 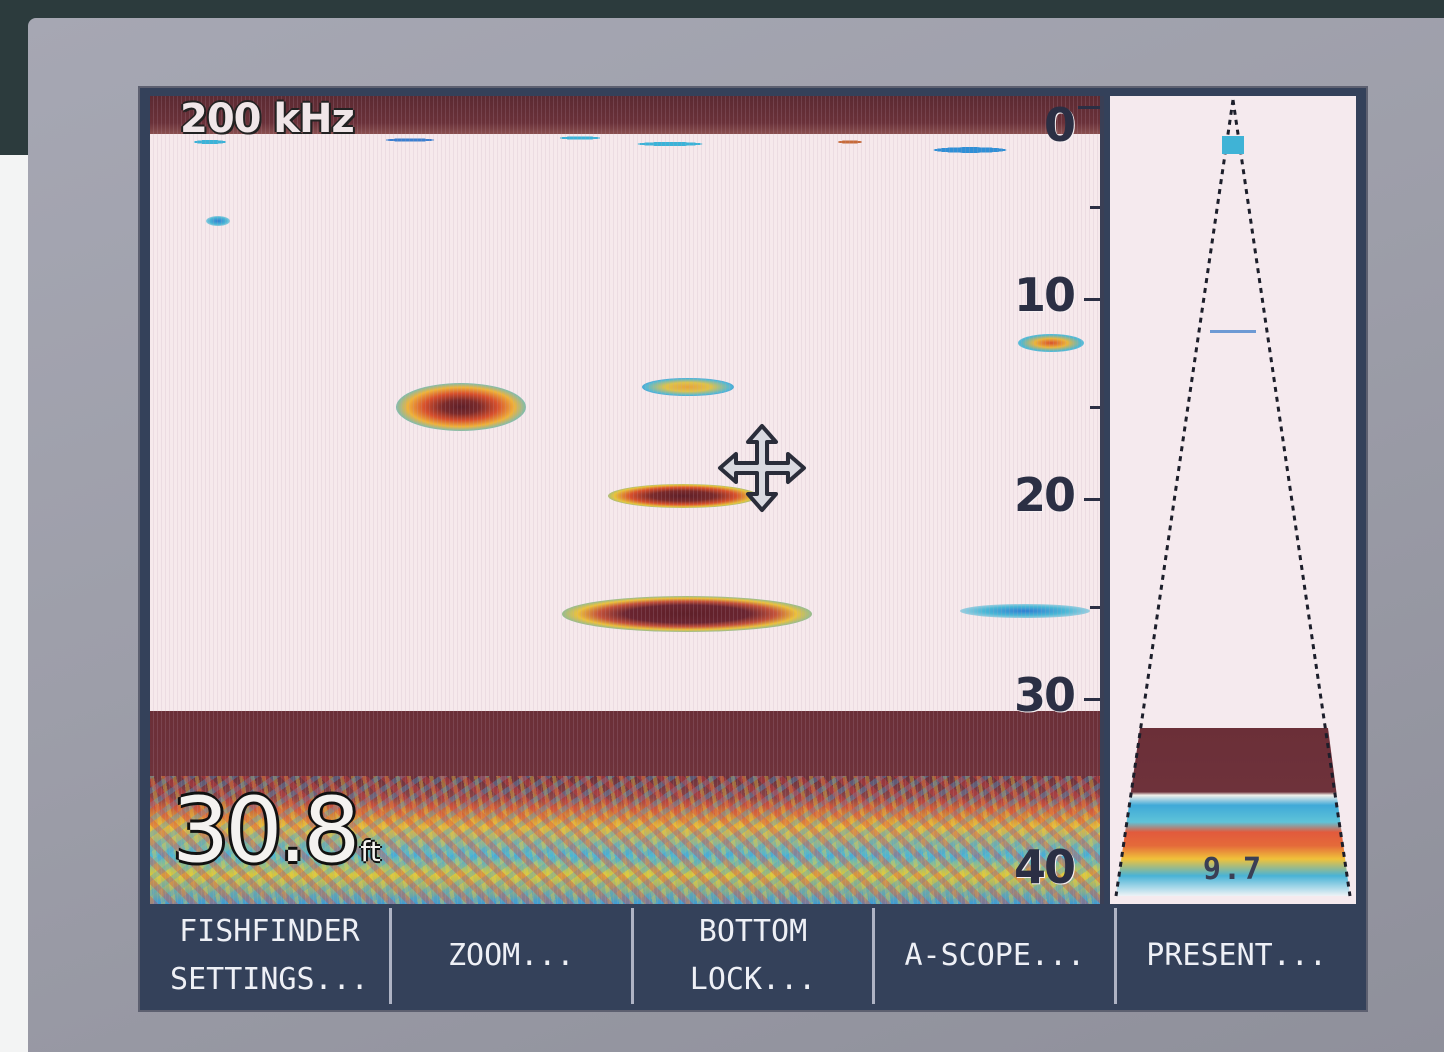 I want to click on depth-scale-label: 0, so click(x=1059, y=125).